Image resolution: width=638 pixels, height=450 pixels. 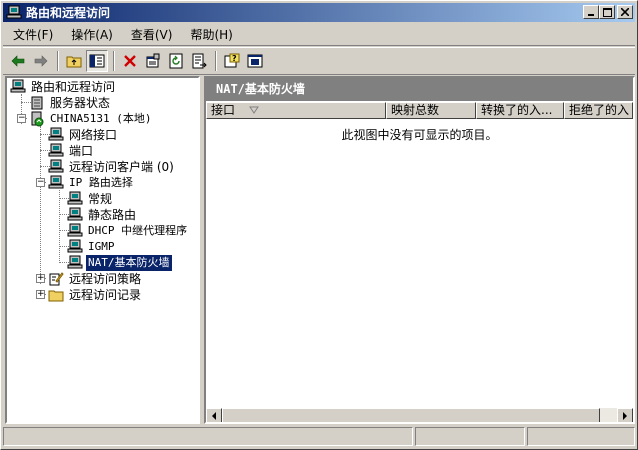 What do you see at coordinates (210, 35) in the screenshot?
I see `menu-help: 帮助(H)` at bounding box center [210, 35].